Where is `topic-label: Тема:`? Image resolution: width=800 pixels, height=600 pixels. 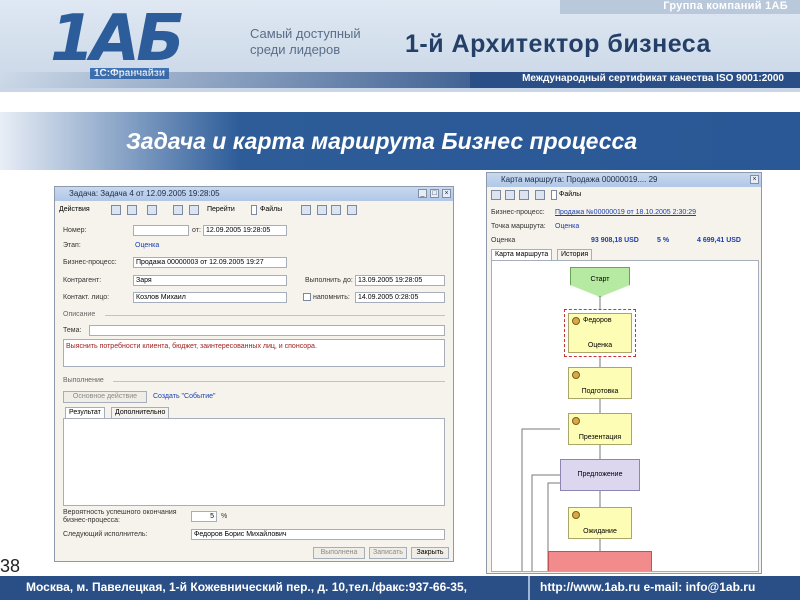
topic-label: Тема: is located at coordinates (72, 330).